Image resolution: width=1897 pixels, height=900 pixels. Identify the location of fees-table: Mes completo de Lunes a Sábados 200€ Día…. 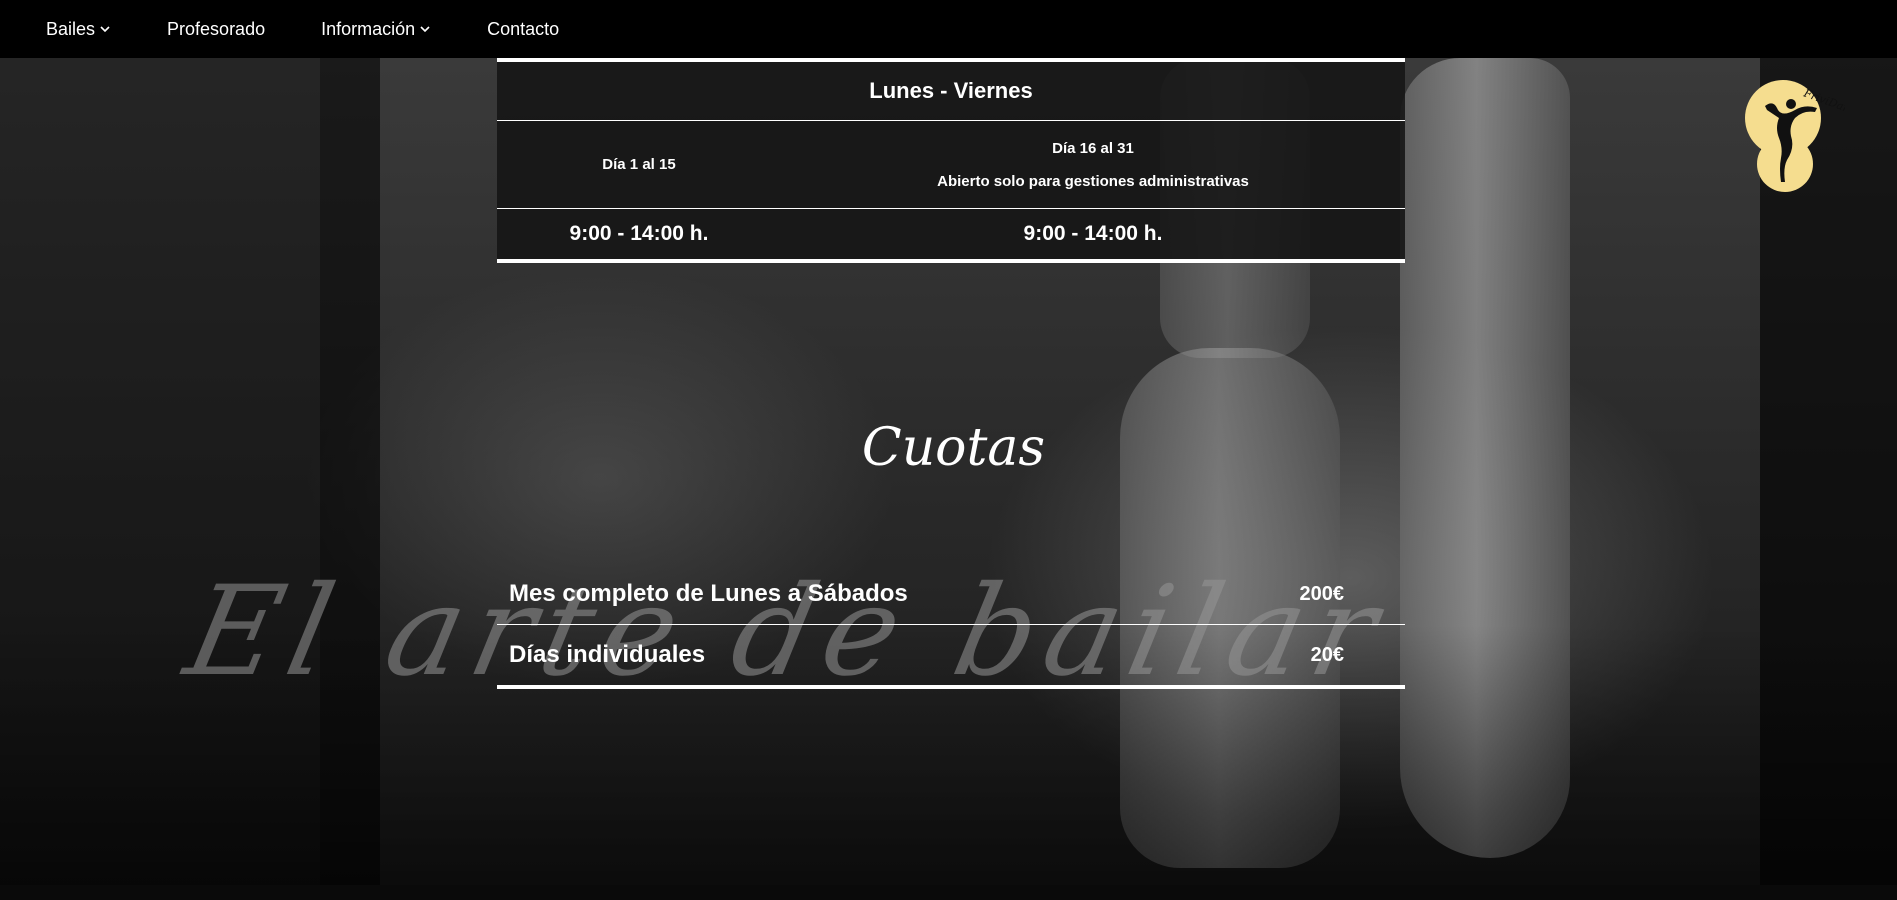
(951, 626).